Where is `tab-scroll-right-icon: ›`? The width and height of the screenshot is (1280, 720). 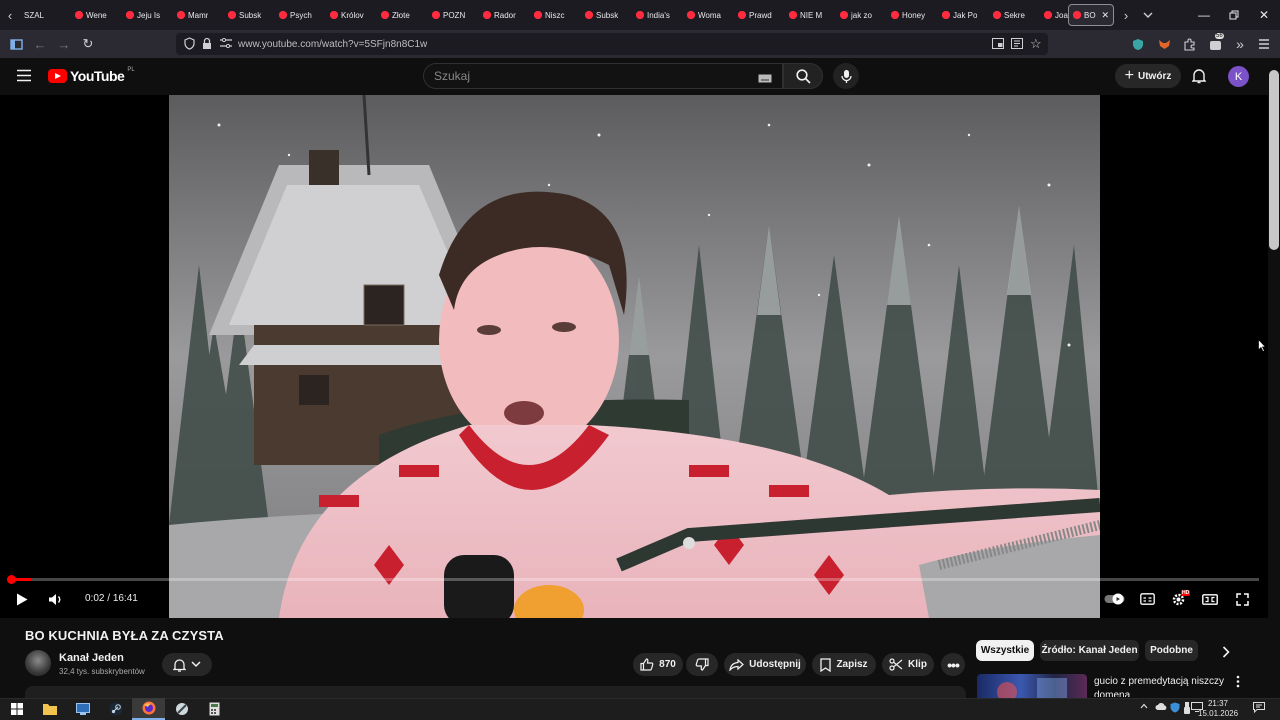 tab-scroll-right-icon: › is located at coordinates (1126, 15).